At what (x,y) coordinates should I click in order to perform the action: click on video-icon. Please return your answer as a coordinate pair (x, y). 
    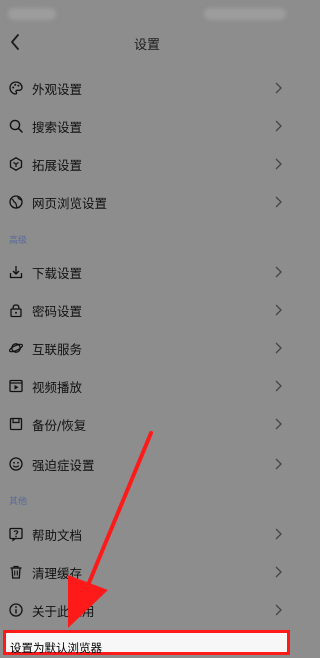
    Looking at the image, I should click on (16, 386).